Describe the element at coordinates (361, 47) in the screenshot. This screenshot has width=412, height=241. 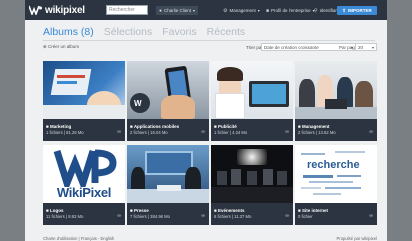
I see `per-page-value: 20` at that location.